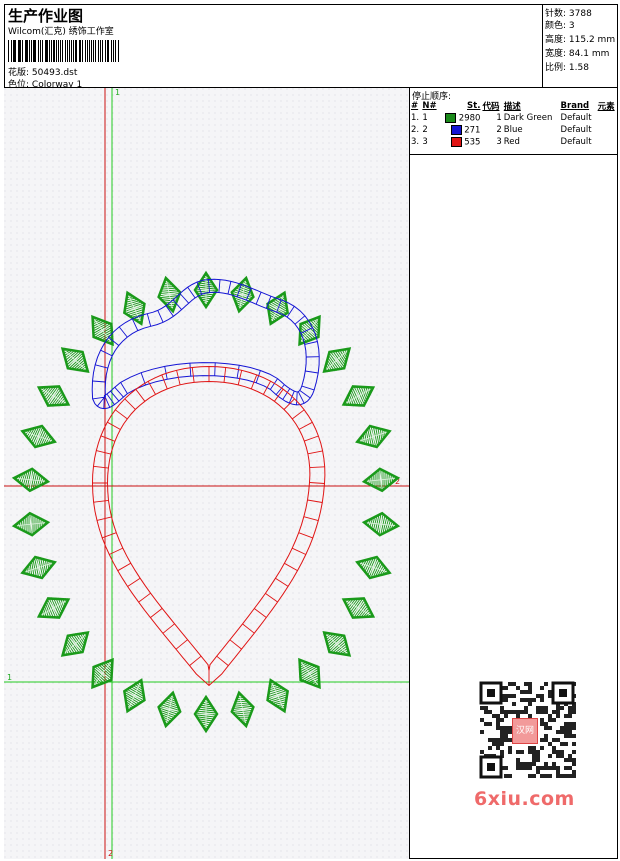 The image size is (620, 861). I want to click on table-row: 3. 3 535 3 Red Default, so click(514, 142).